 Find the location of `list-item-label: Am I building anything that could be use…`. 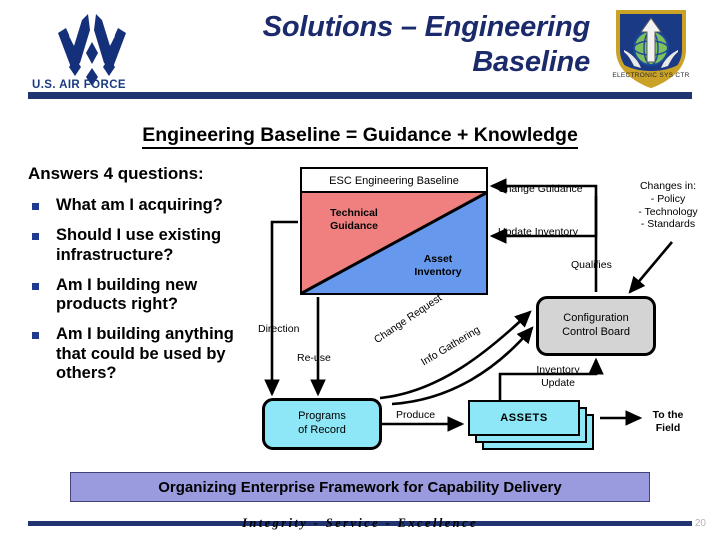

list-item-label: Am I building anything that could be use… is located at coordinates (145, 354).